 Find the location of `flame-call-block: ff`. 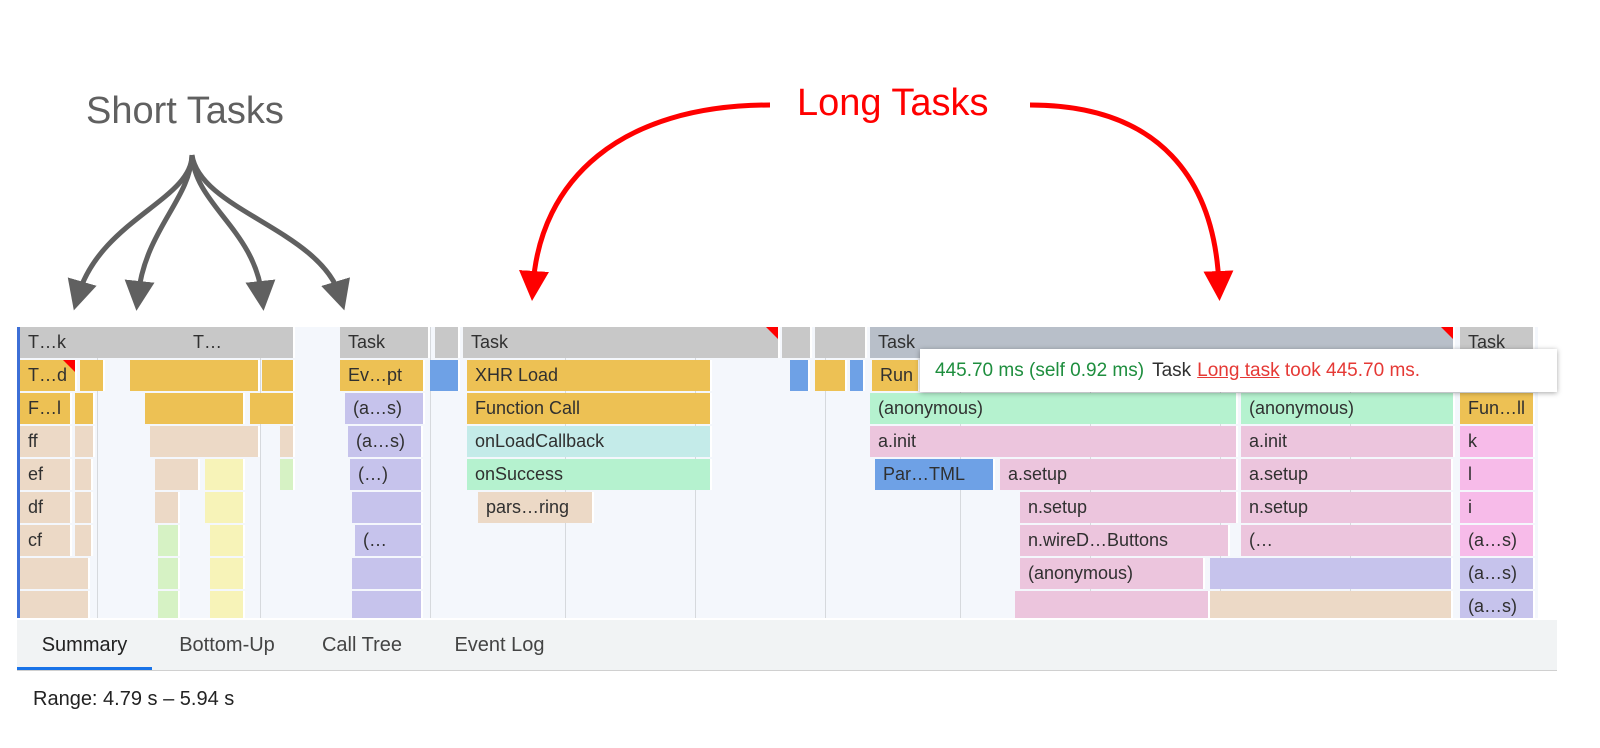

flame-call-block: ff is located at coordinates (46, 441).